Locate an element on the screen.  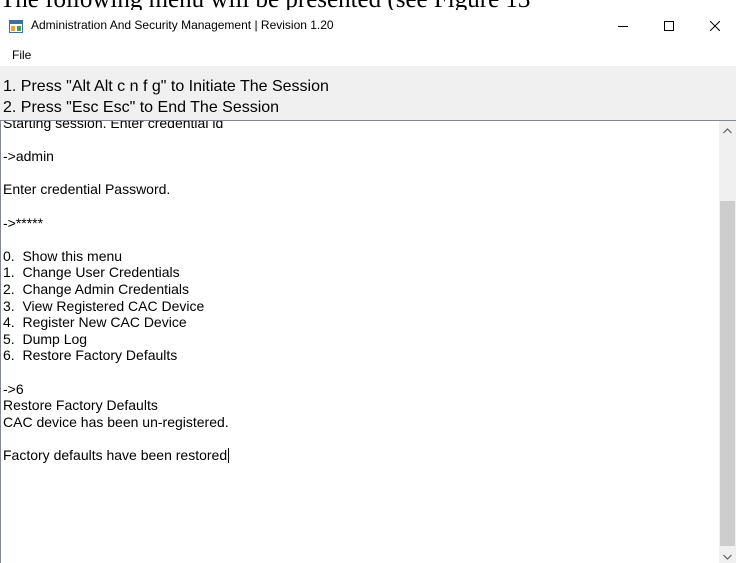
scroll-up-arrow-icon is located at coordinates (727, 130).